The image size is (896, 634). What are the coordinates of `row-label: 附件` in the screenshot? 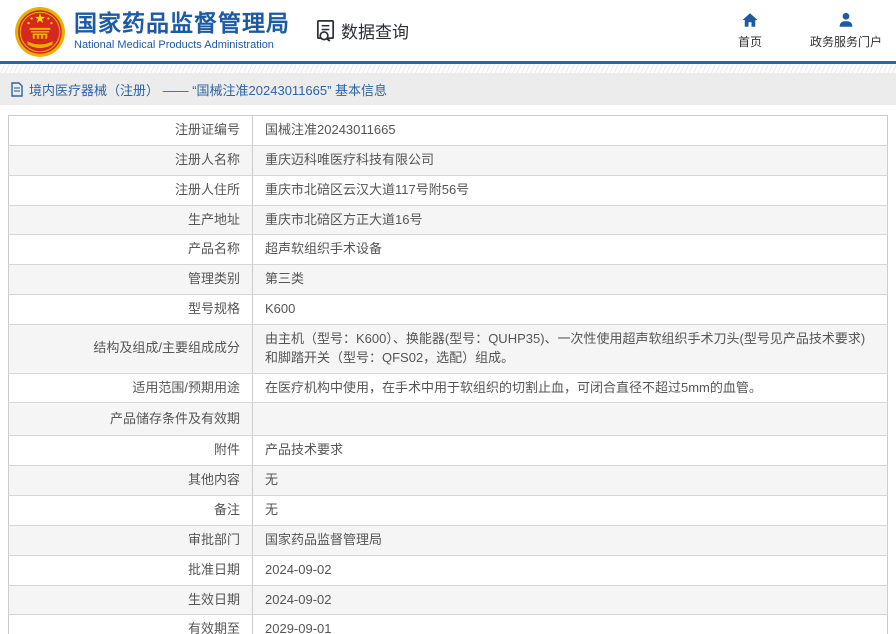 It's located at (130, 451).